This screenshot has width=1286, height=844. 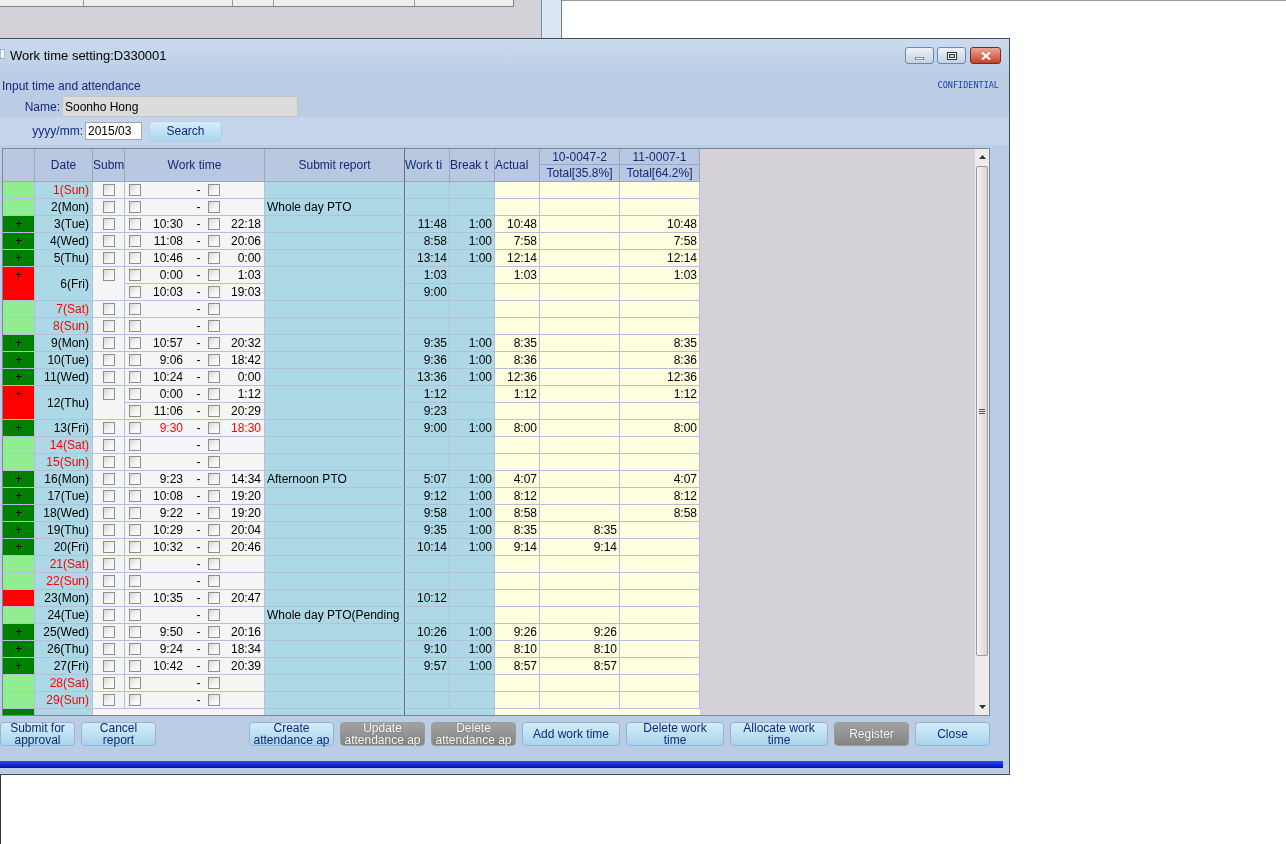 What do you see at coordinates (180, 106) in the screenshot?
I see `name-field: Soonho Hong` at bounding box center [180, 106].